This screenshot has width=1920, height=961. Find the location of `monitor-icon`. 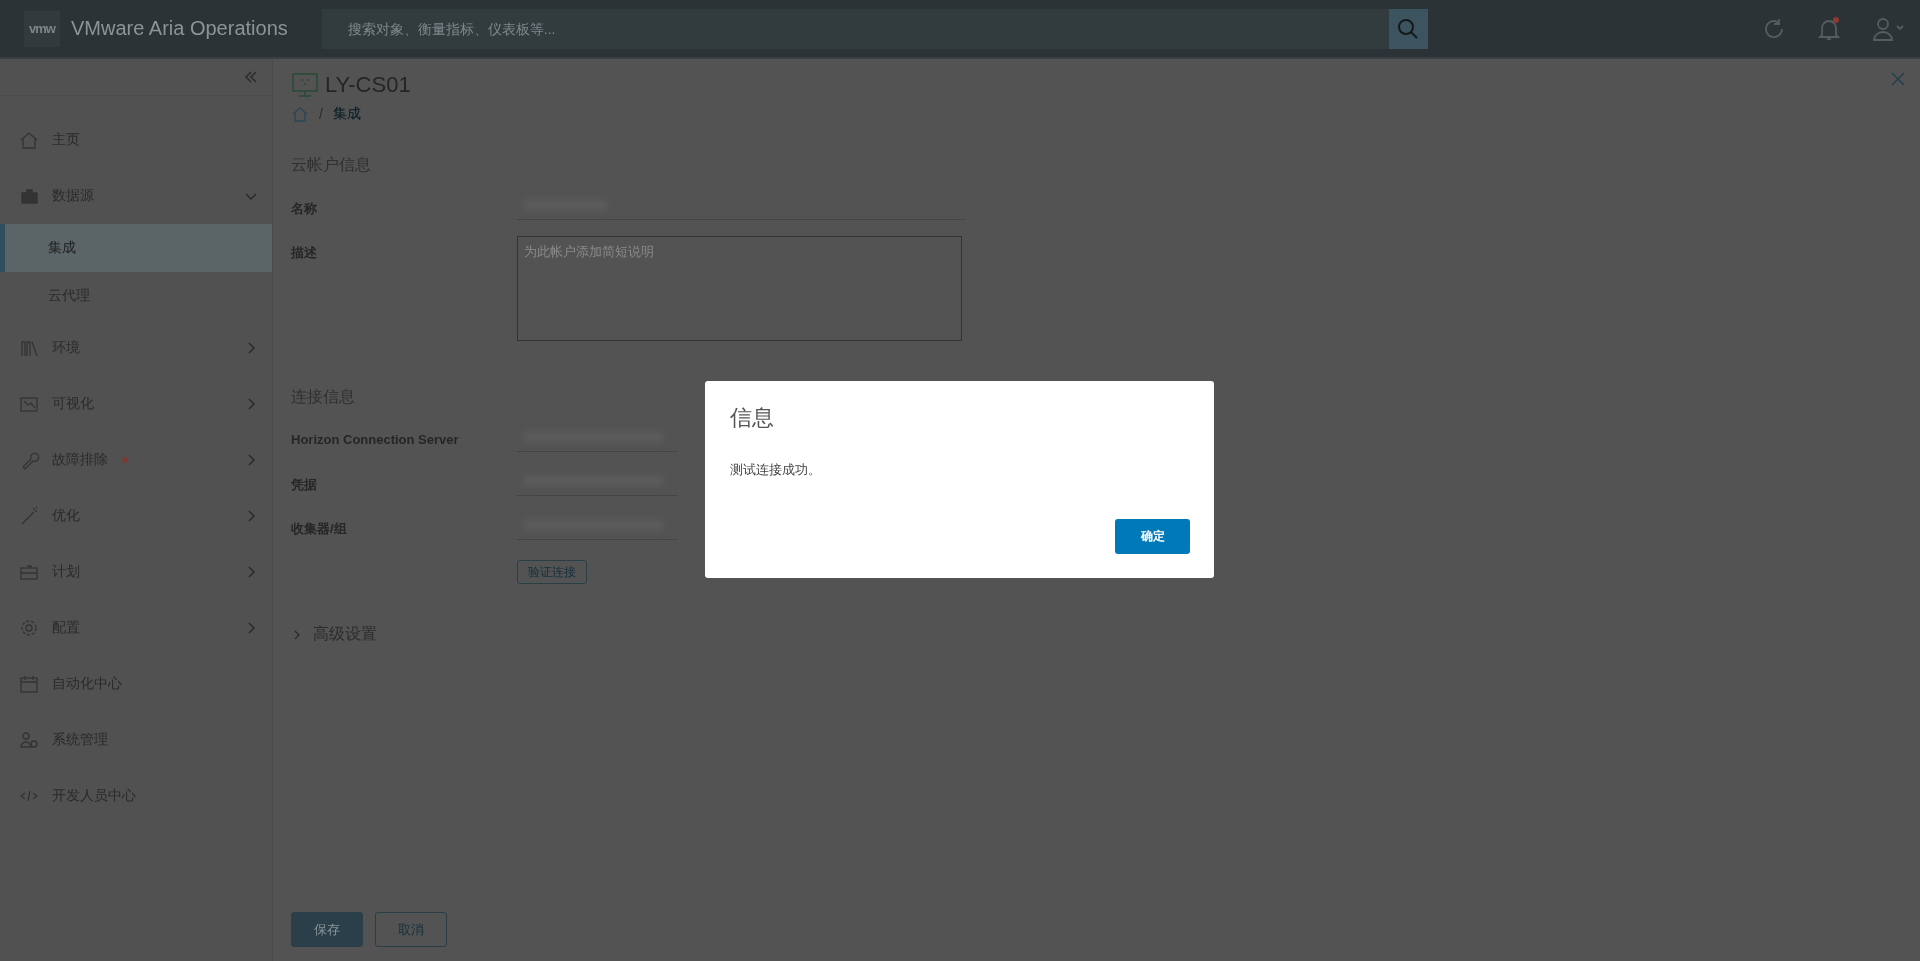

monitor-icon is located at coordinates (305, 85).